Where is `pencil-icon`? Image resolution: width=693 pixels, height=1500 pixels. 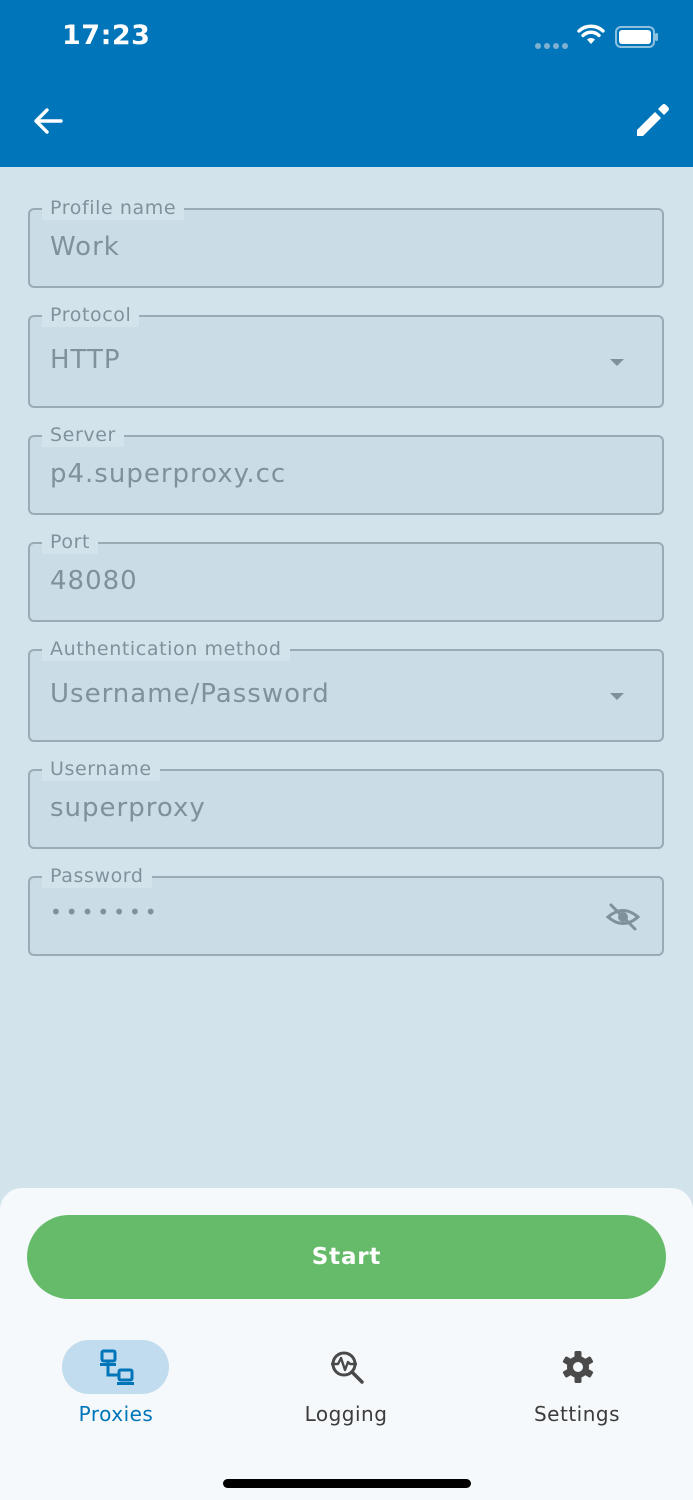 pencil-icon is located at coordinates (653, 120).